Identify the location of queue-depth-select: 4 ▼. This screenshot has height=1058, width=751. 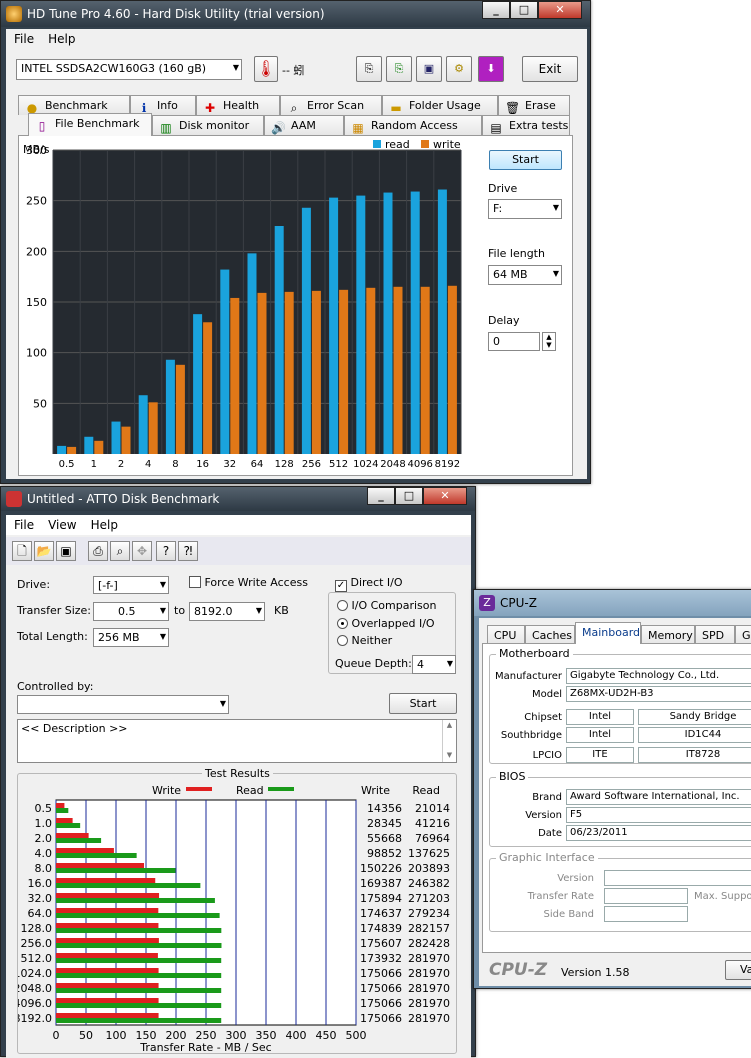
(434, 664).